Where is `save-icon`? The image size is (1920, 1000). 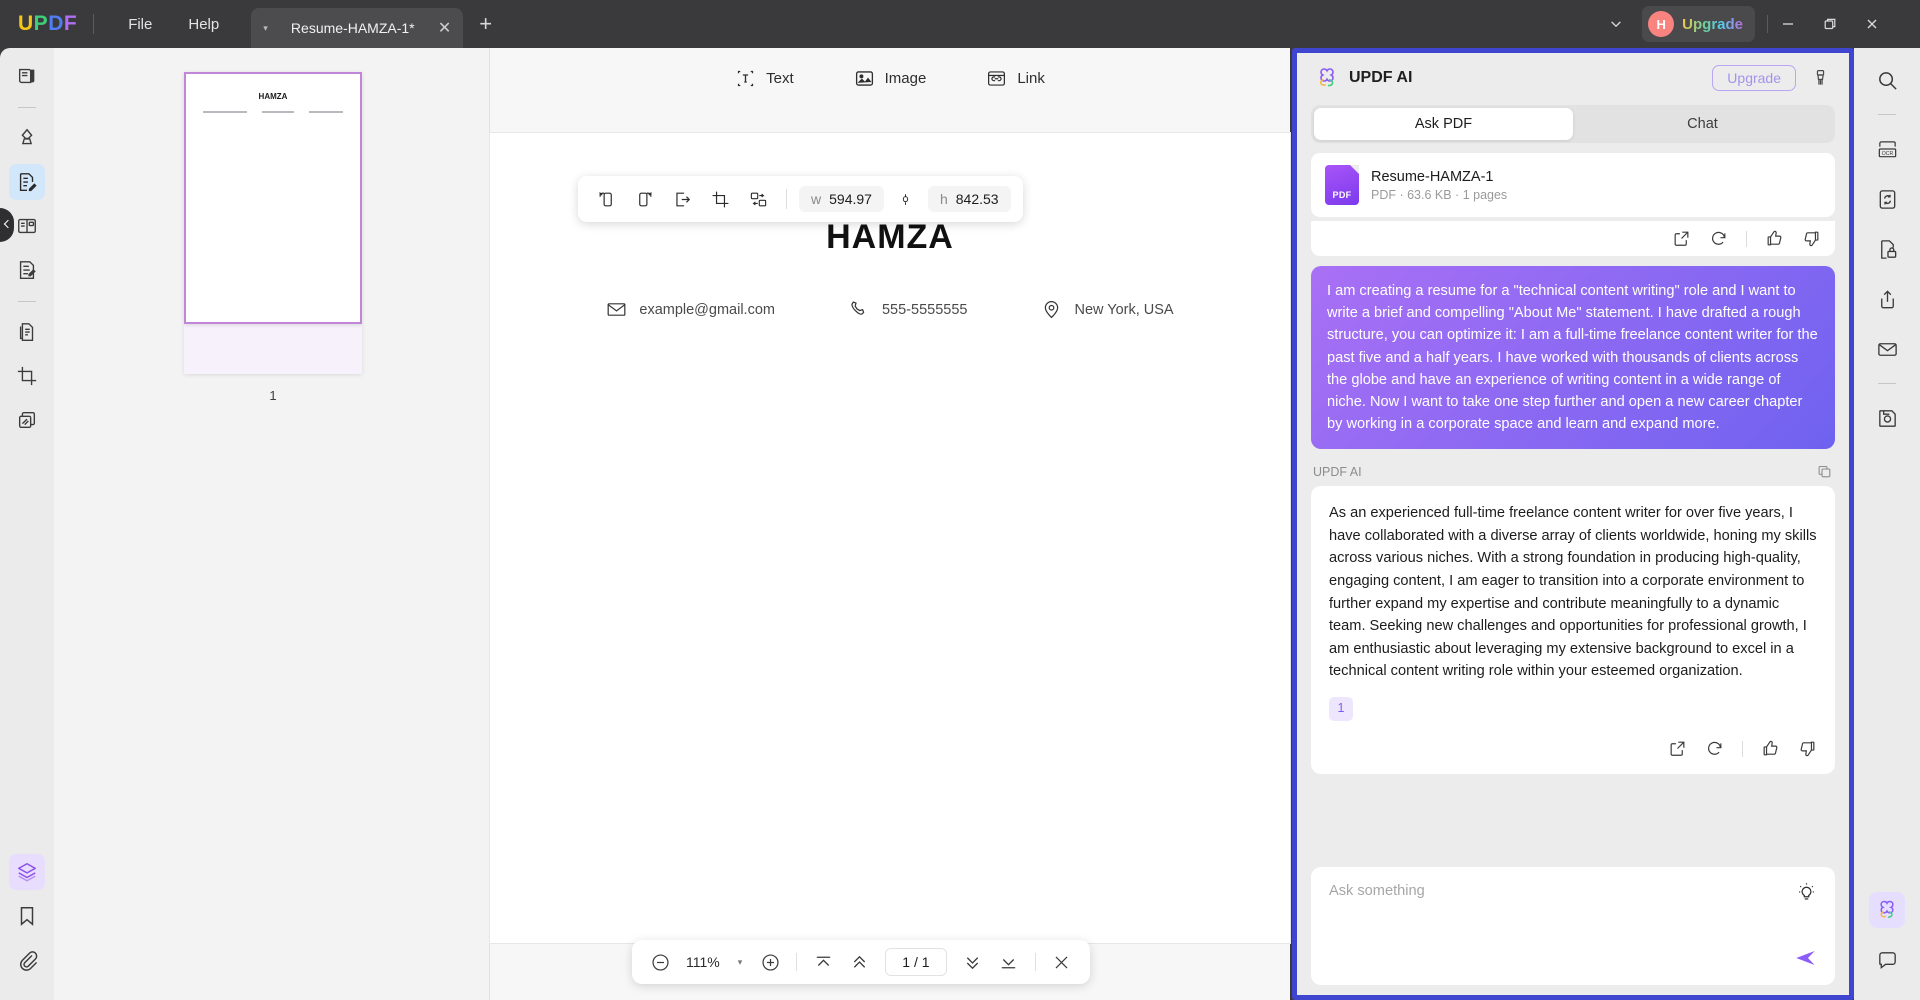 save-icon is located at coordinates (1887, 418).